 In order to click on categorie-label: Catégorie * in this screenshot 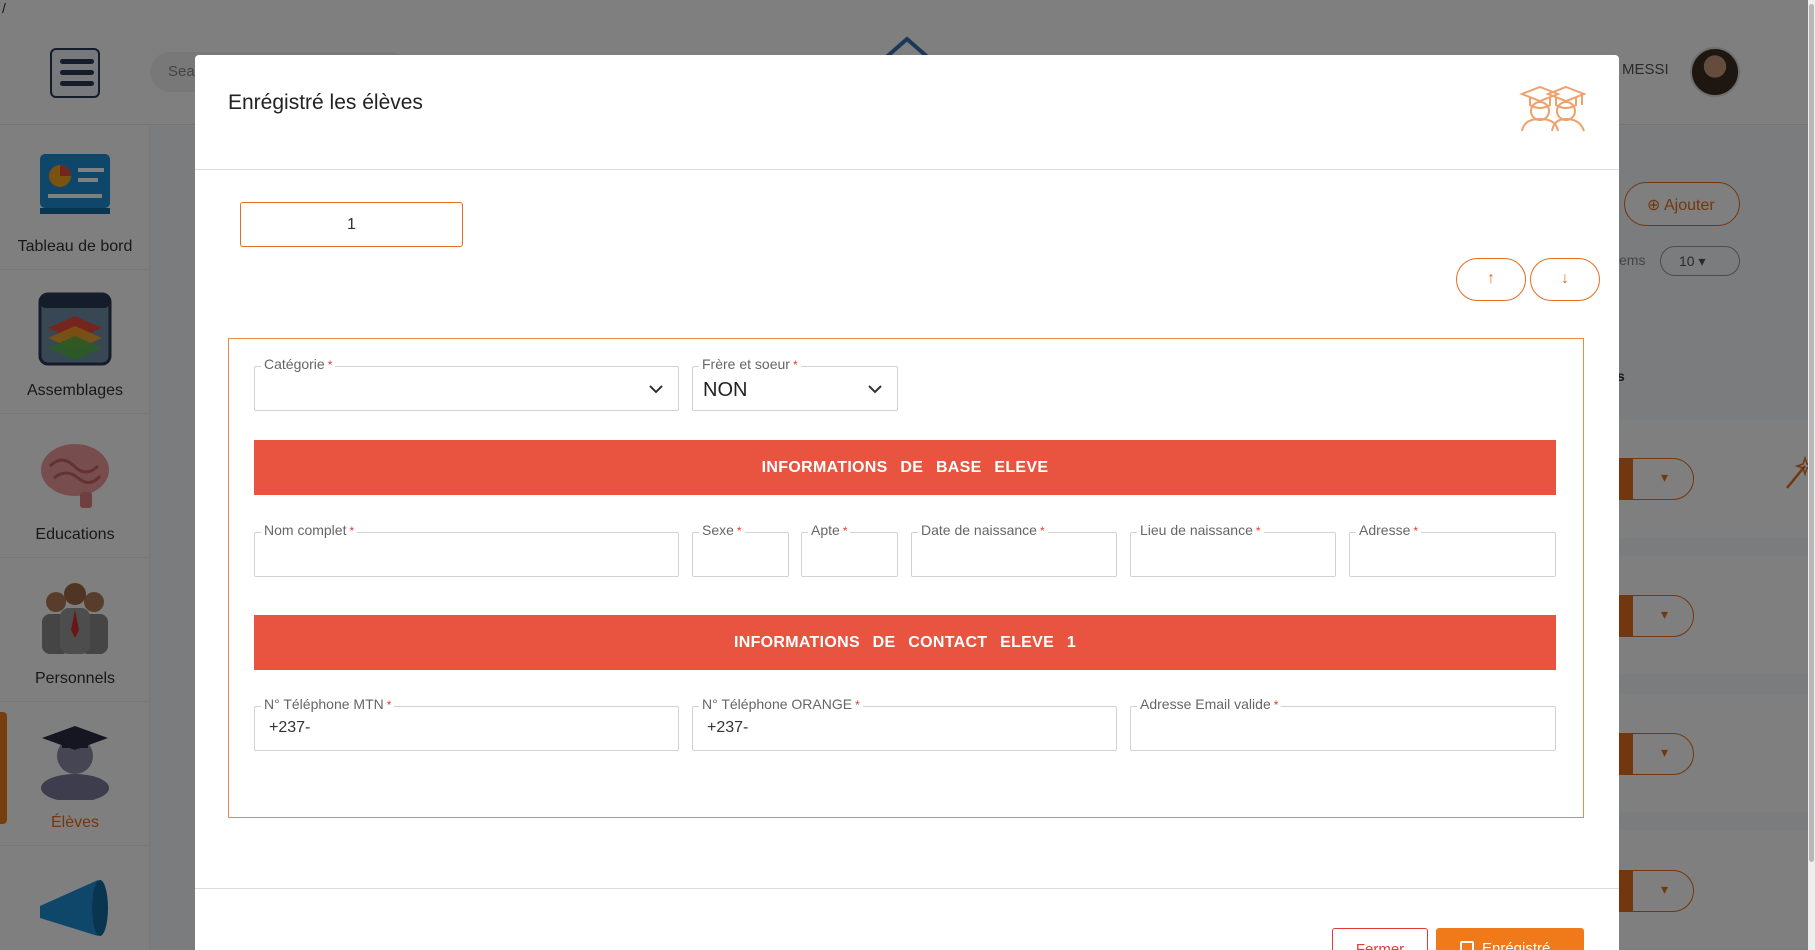, I will do `click(298, 364)`.